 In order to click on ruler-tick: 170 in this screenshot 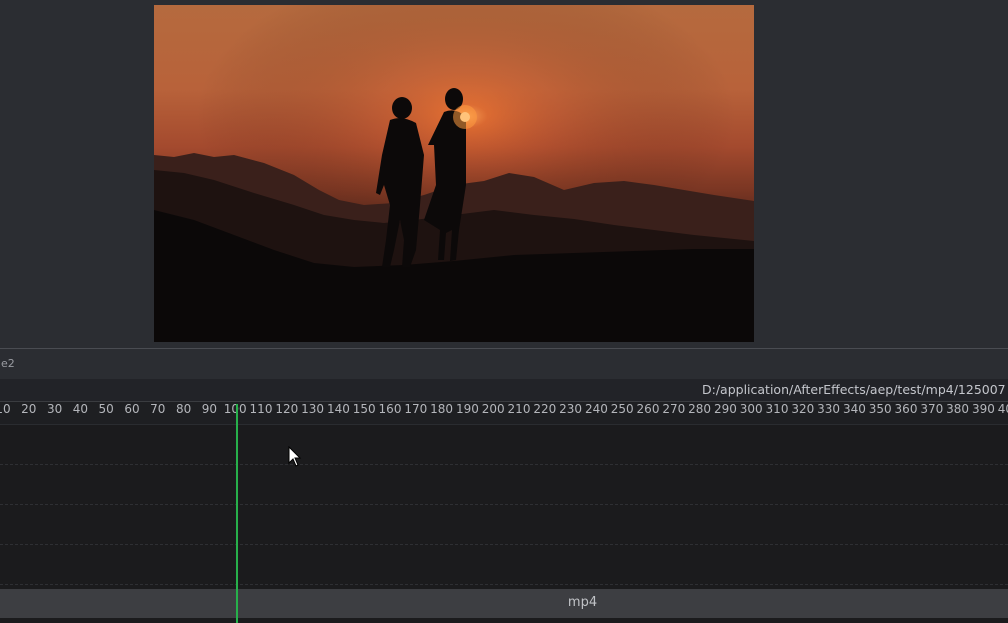, I will do `click(416, 409)`.